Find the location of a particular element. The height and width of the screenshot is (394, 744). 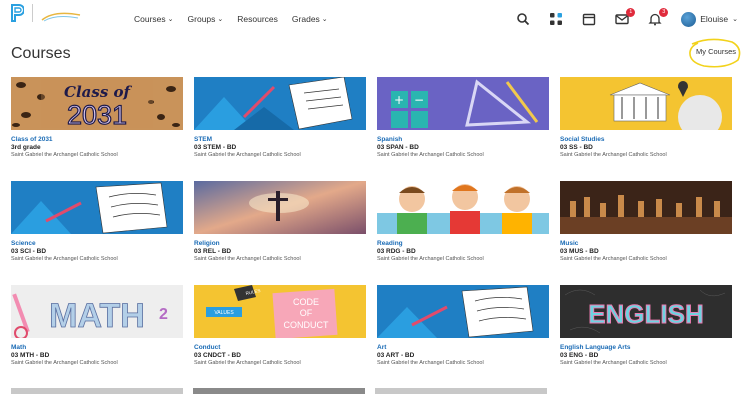

nav-resources-label: Resources is located at coordinates (257, 19).